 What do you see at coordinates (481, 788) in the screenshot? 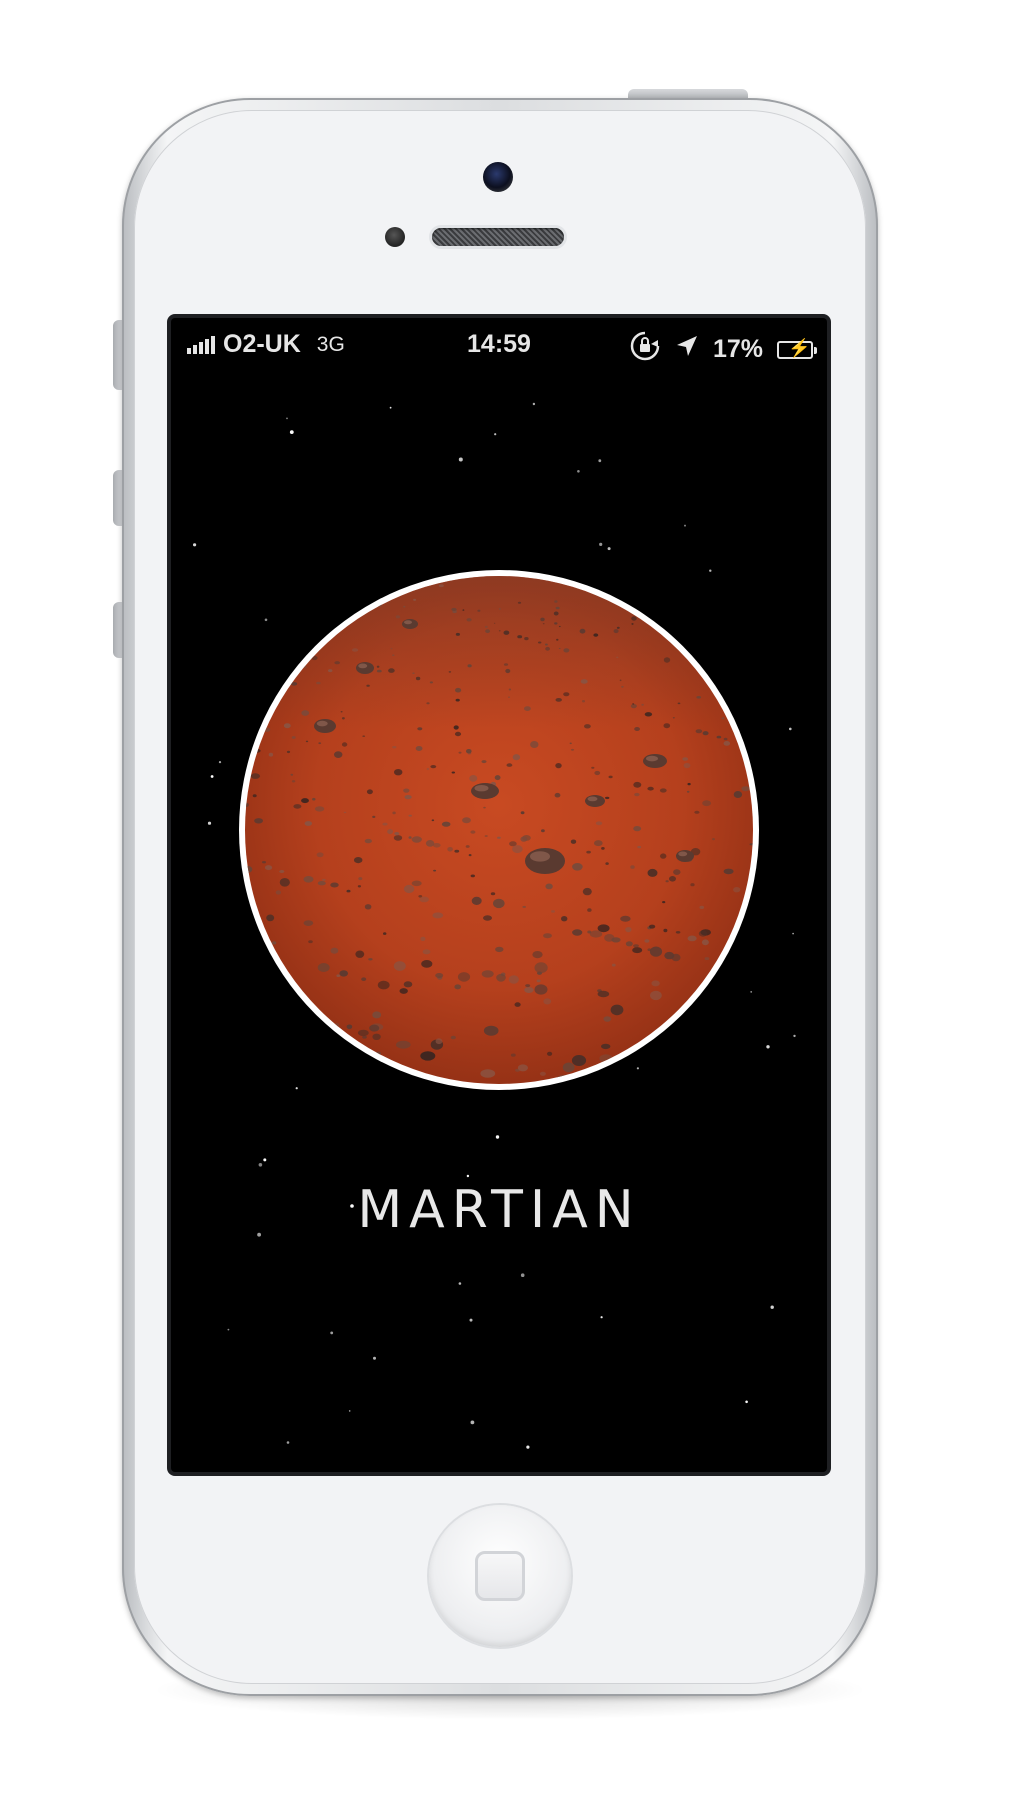
I see `boulder-highlight` at bounding box center [481, 788].